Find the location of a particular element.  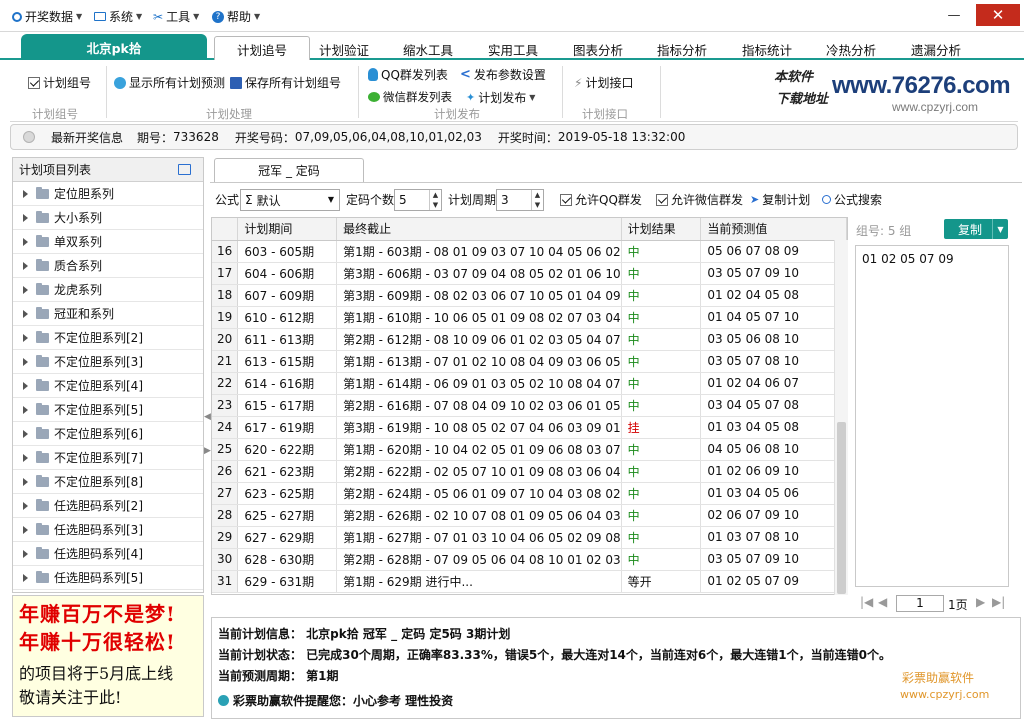

count-stepper: 5 ▲ ▼ is located at coordinates (418, 200).